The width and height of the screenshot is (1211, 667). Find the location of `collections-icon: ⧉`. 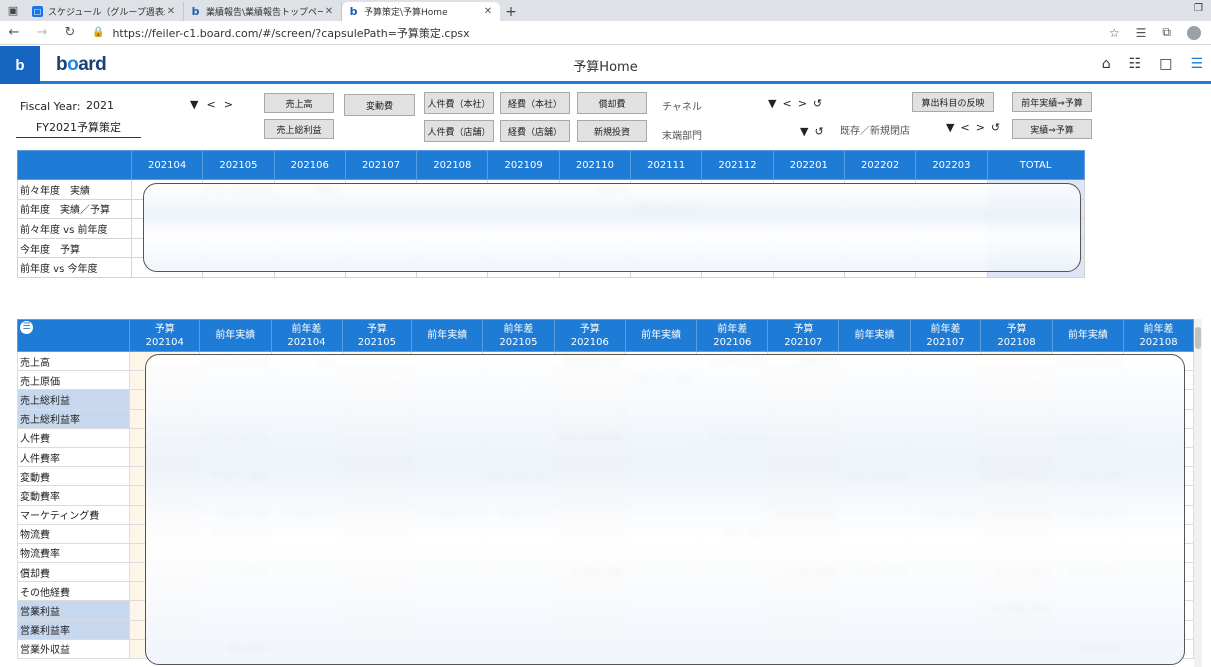

collections-icon: ⧉ is located at coordinates (1166, 32).